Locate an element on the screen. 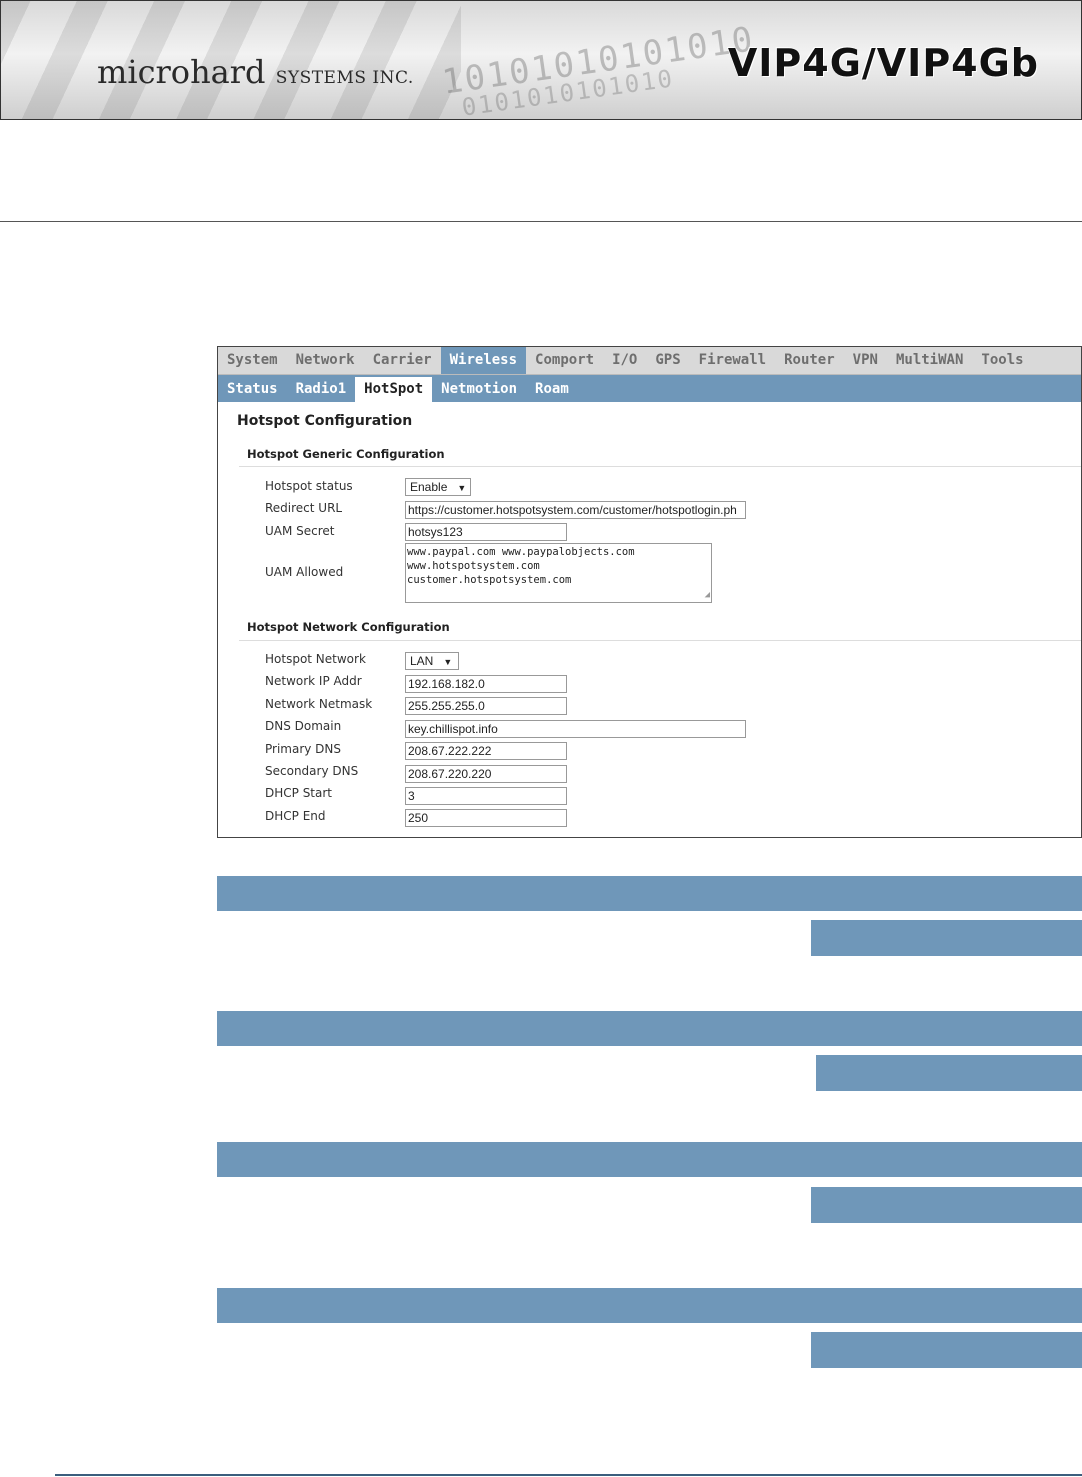 The height and width of the screenshot is (1477, 1082). tab-i-o: I/O is located at coordinates (624, 360).